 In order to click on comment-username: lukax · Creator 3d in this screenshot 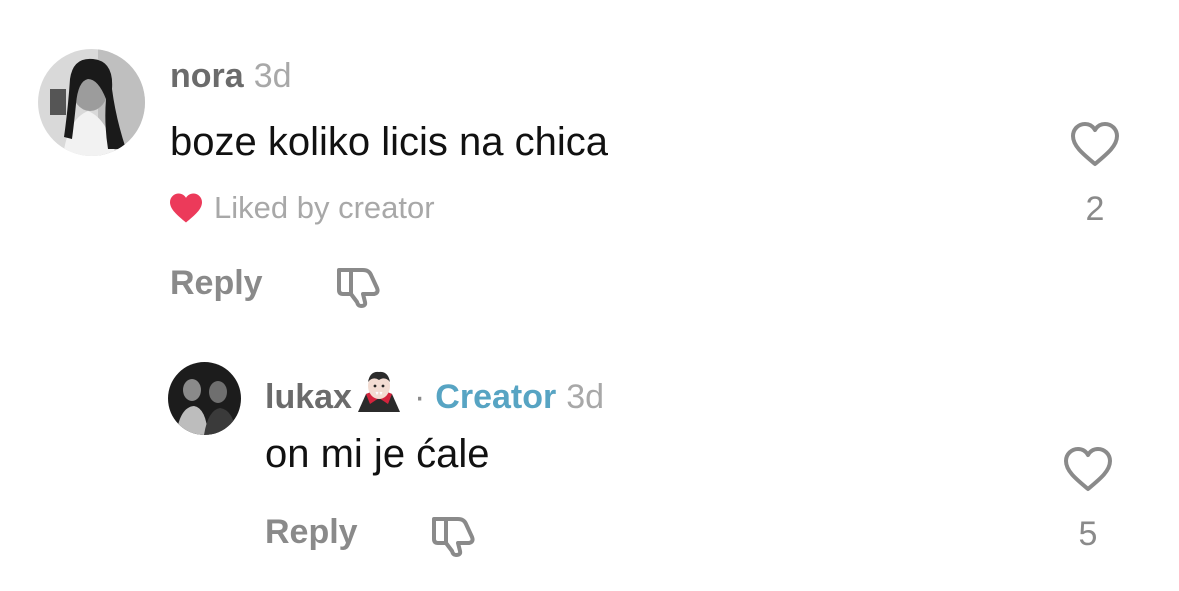, I will do `click(434, 395)`.